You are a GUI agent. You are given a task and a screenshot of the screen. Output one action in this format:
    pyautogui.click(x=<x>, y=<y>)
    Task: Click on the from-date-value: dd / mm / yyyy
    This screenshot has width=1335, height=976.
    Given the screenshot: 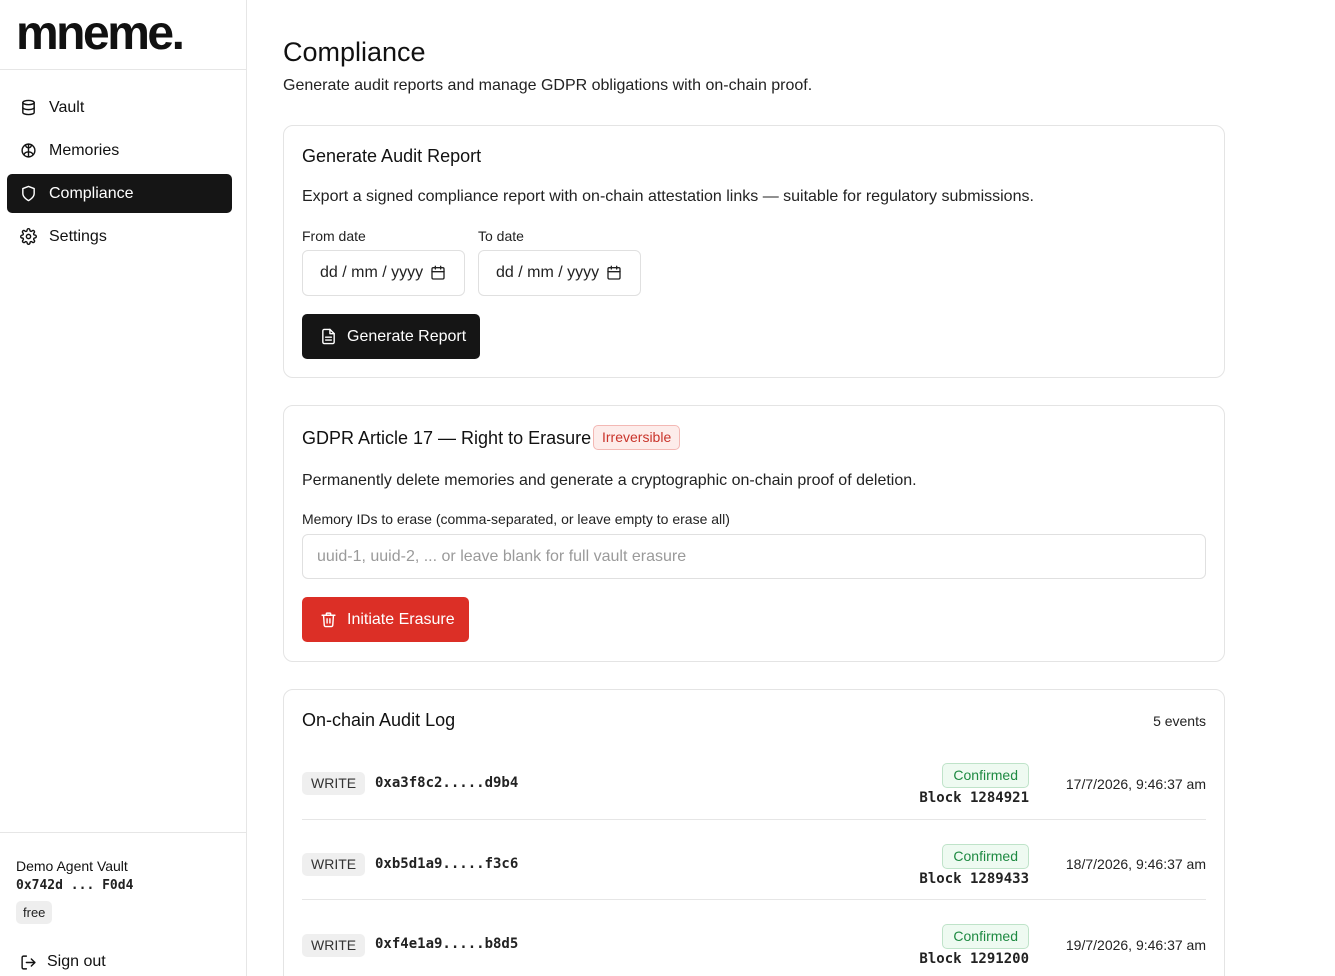 What is the action you would take?
    pyautogui.click(x=372, y=272)
    